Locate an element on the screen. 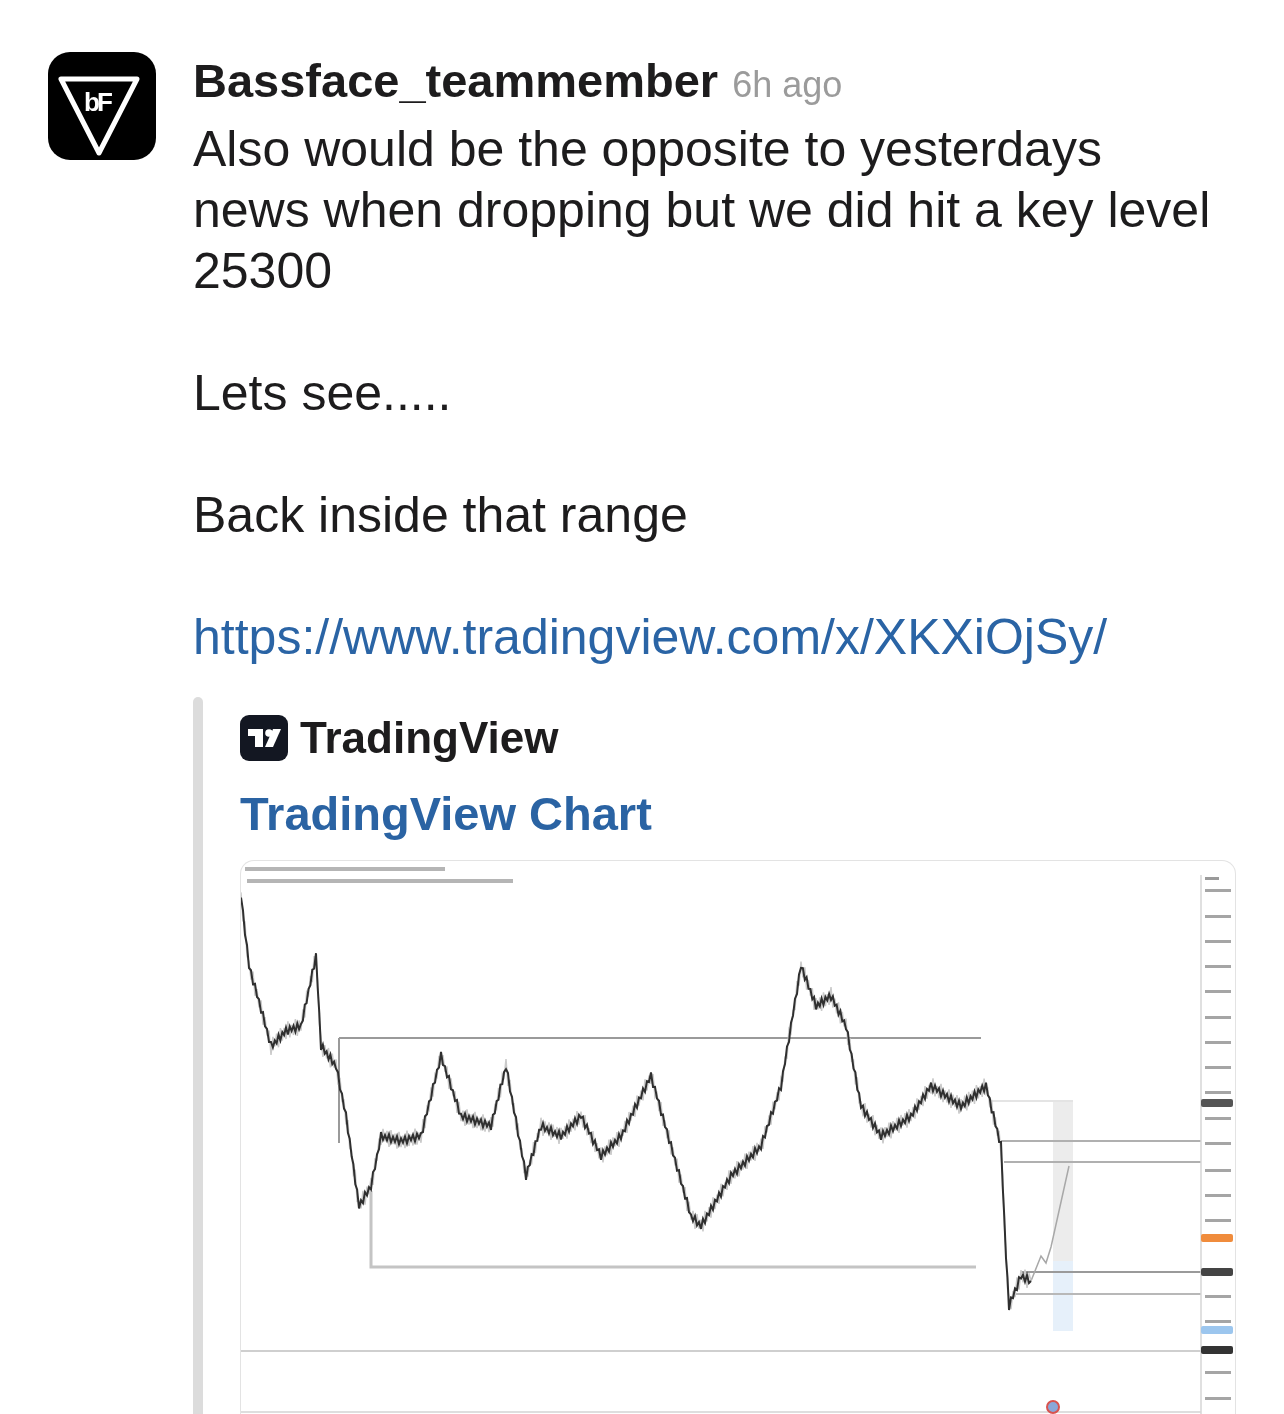 The width and height of the screenshot is (1284, 1414). avatar: bF is located at coordinates (102, 106).